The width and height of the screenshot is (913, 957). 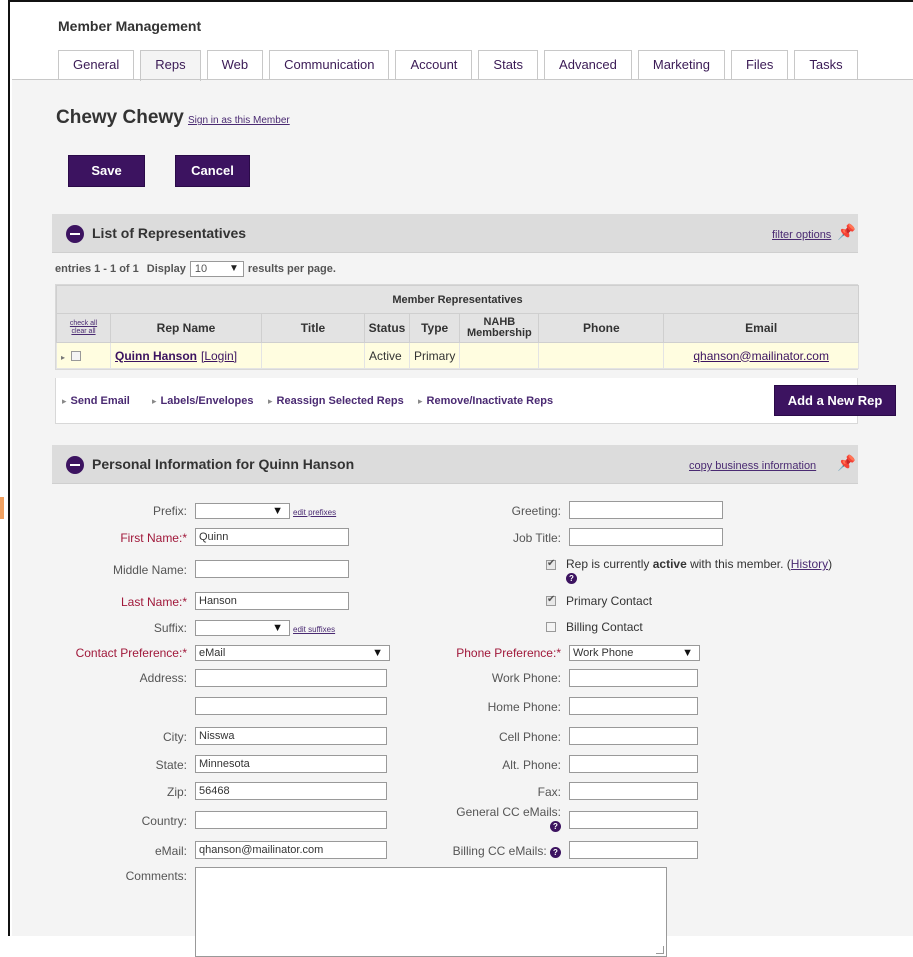 I want to click on work-phone-field, so click(x=633, y=678).